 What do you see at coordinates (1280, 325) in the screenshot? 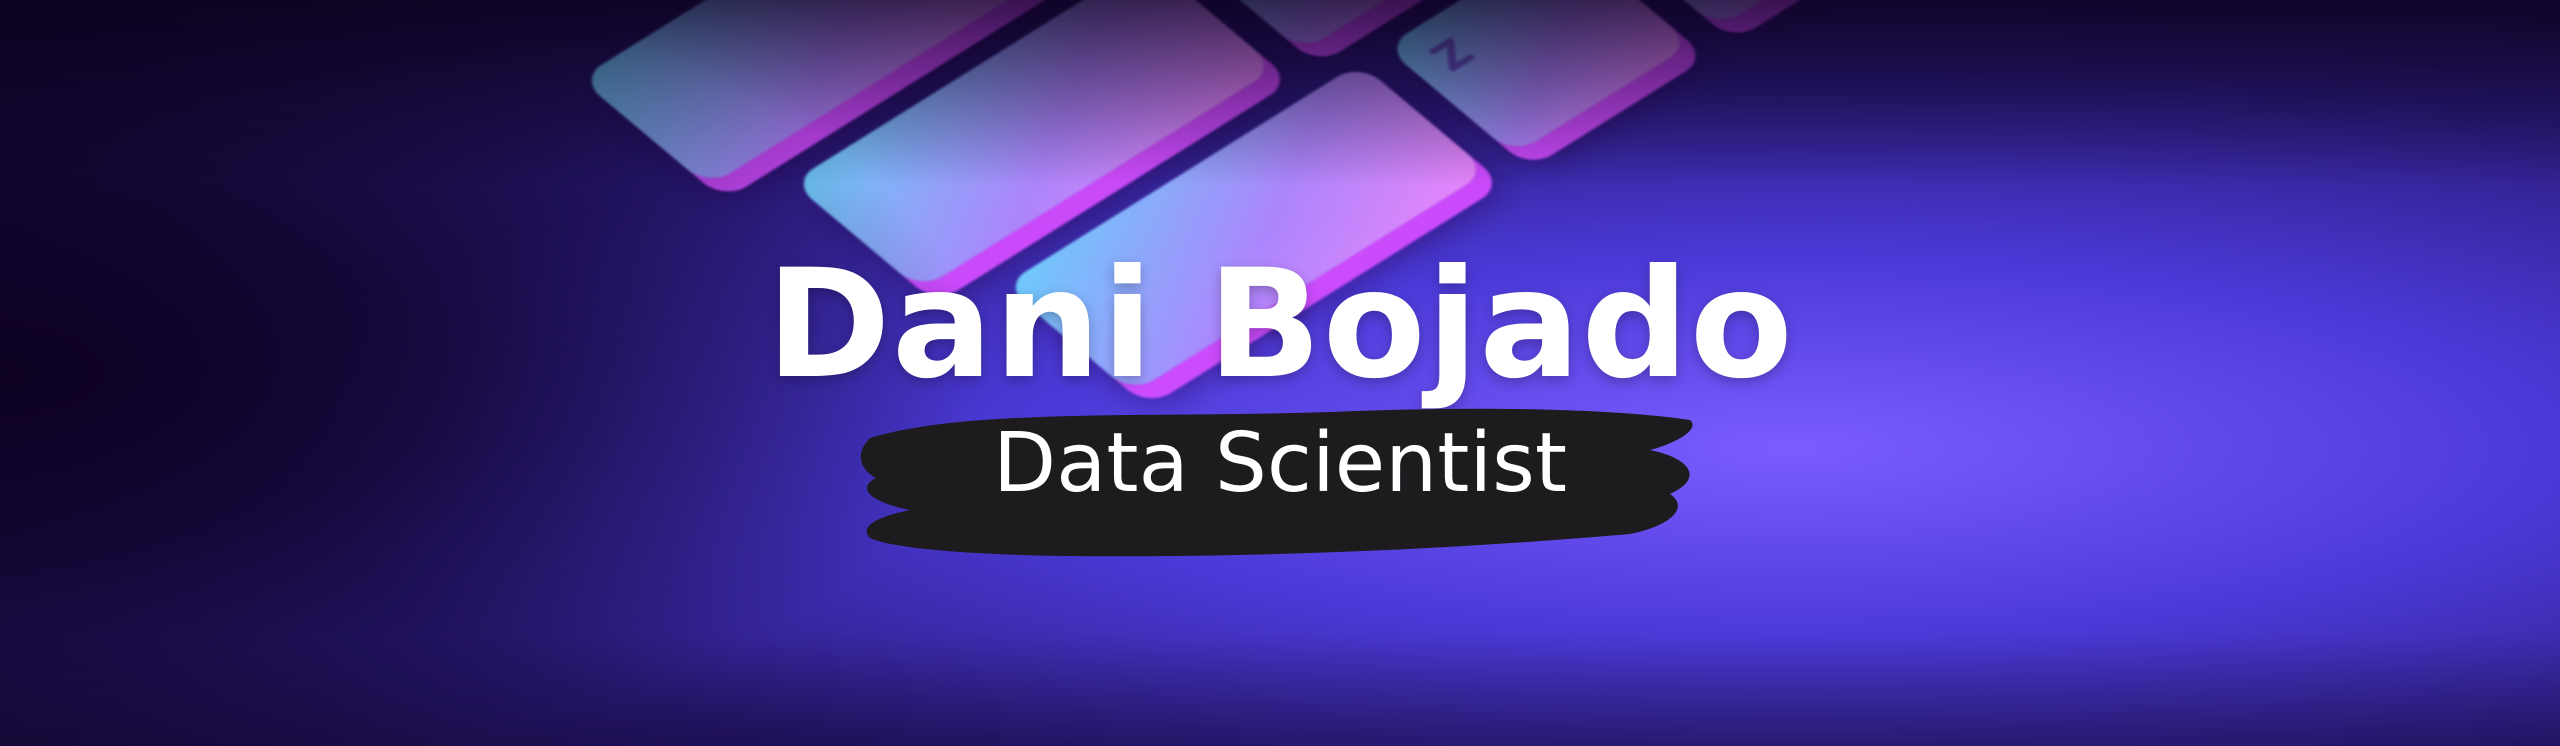
I see `banner-title: Dani Bojado` at bounding box center [1280, 325].